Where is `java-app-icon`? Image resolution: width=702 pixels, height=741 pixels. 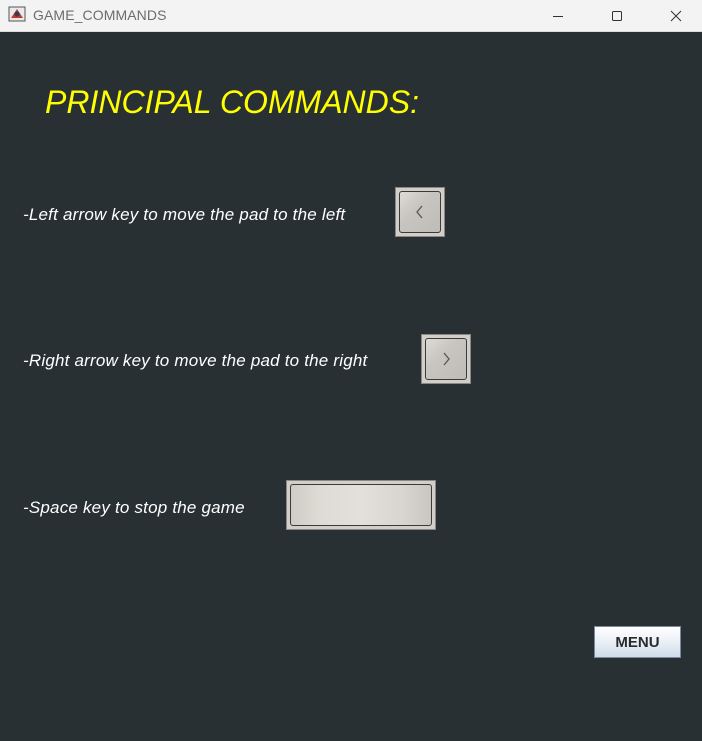
java-app-icon is located at coordinates (17, 14).